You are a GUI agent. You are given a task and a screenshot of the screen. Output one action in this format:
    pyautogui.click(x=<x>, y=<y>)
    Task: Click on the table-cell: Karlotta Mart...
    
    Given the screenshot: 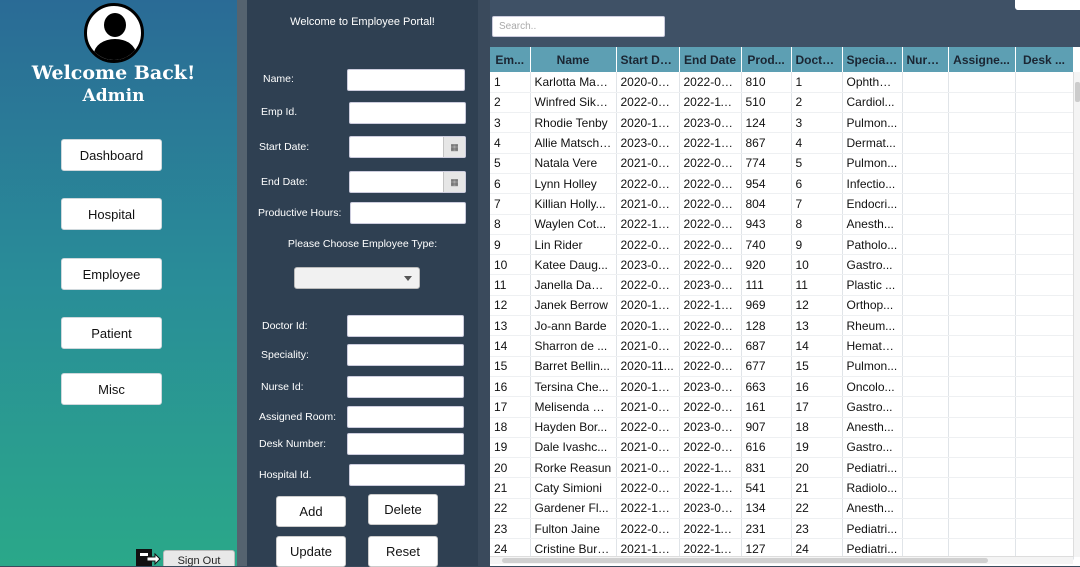 What is the action you would take?
    pyautogui.click(x=573, y=82)
    